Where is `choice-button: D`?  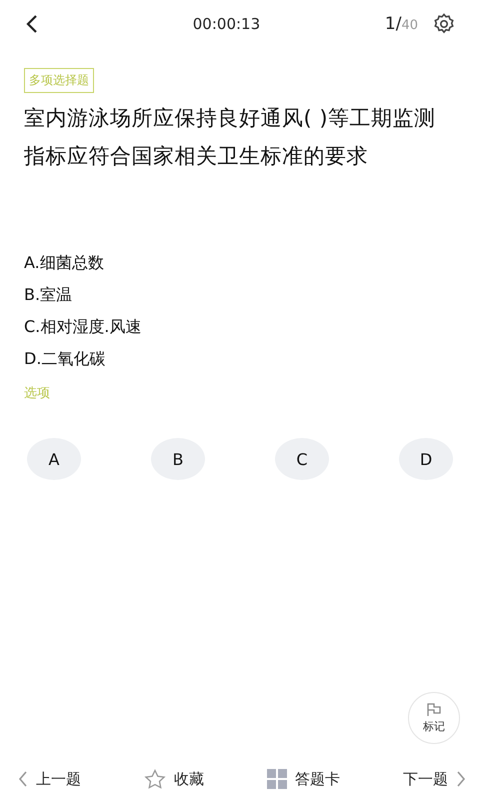
choice-button: D is located at coordinates (426, 459).